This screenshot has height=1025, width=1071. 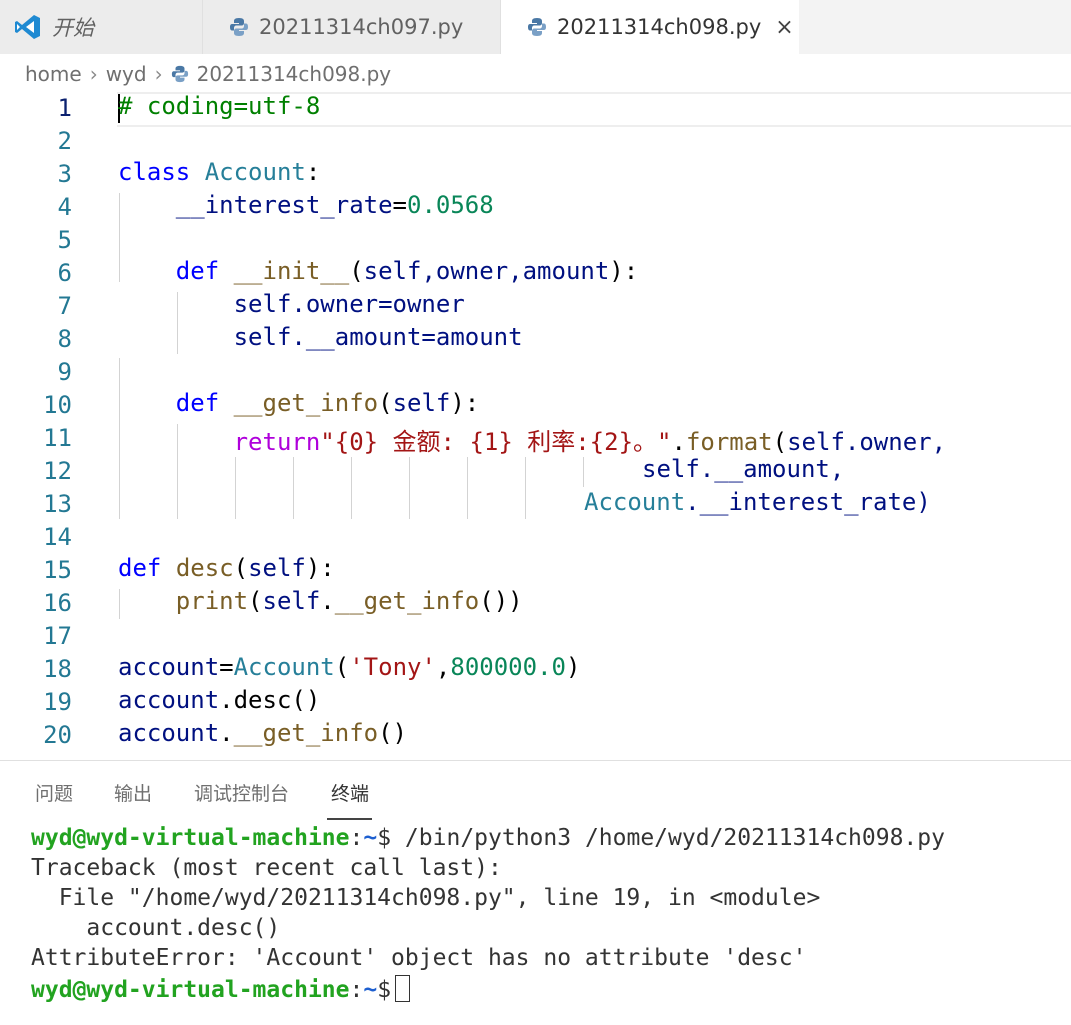 What do you see at coordinates (784, 27) in the screenshot?
I see `close-icon: ×` at bounding box center [784, 27].